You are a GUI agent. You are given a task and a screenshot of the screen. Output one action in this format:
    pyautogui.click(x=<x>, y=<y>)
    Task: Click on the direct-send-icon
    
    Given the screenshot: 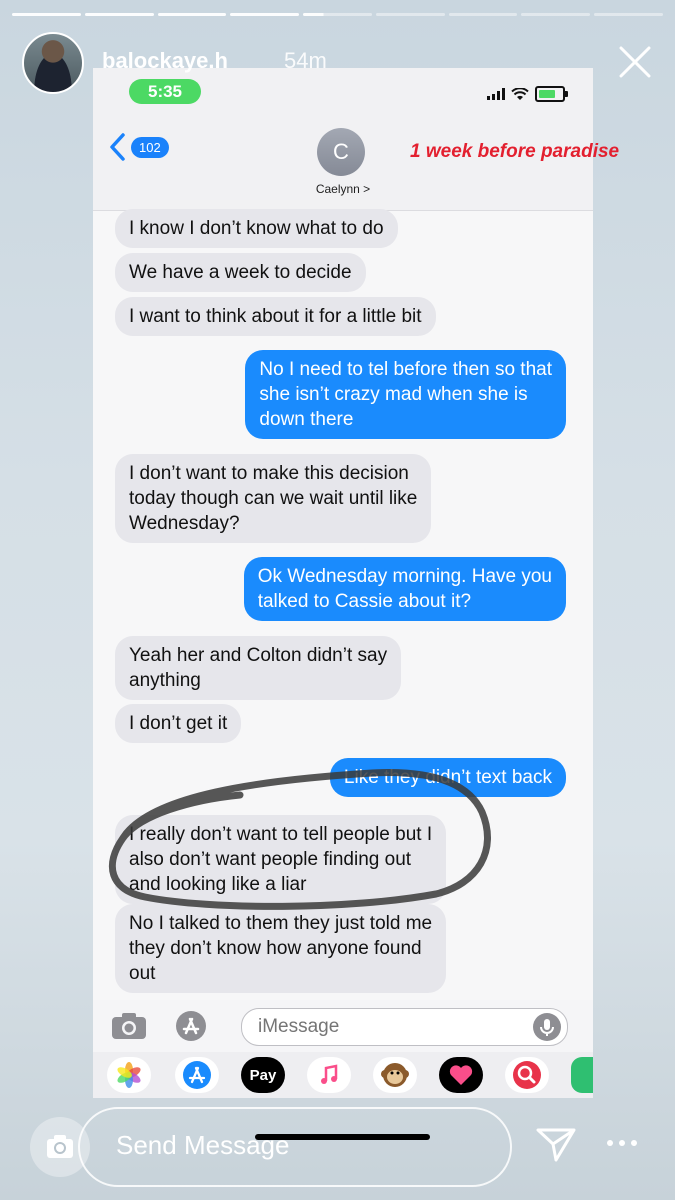 What is the action you would take?
    pyautogui.click(x=556, y=1144)
    